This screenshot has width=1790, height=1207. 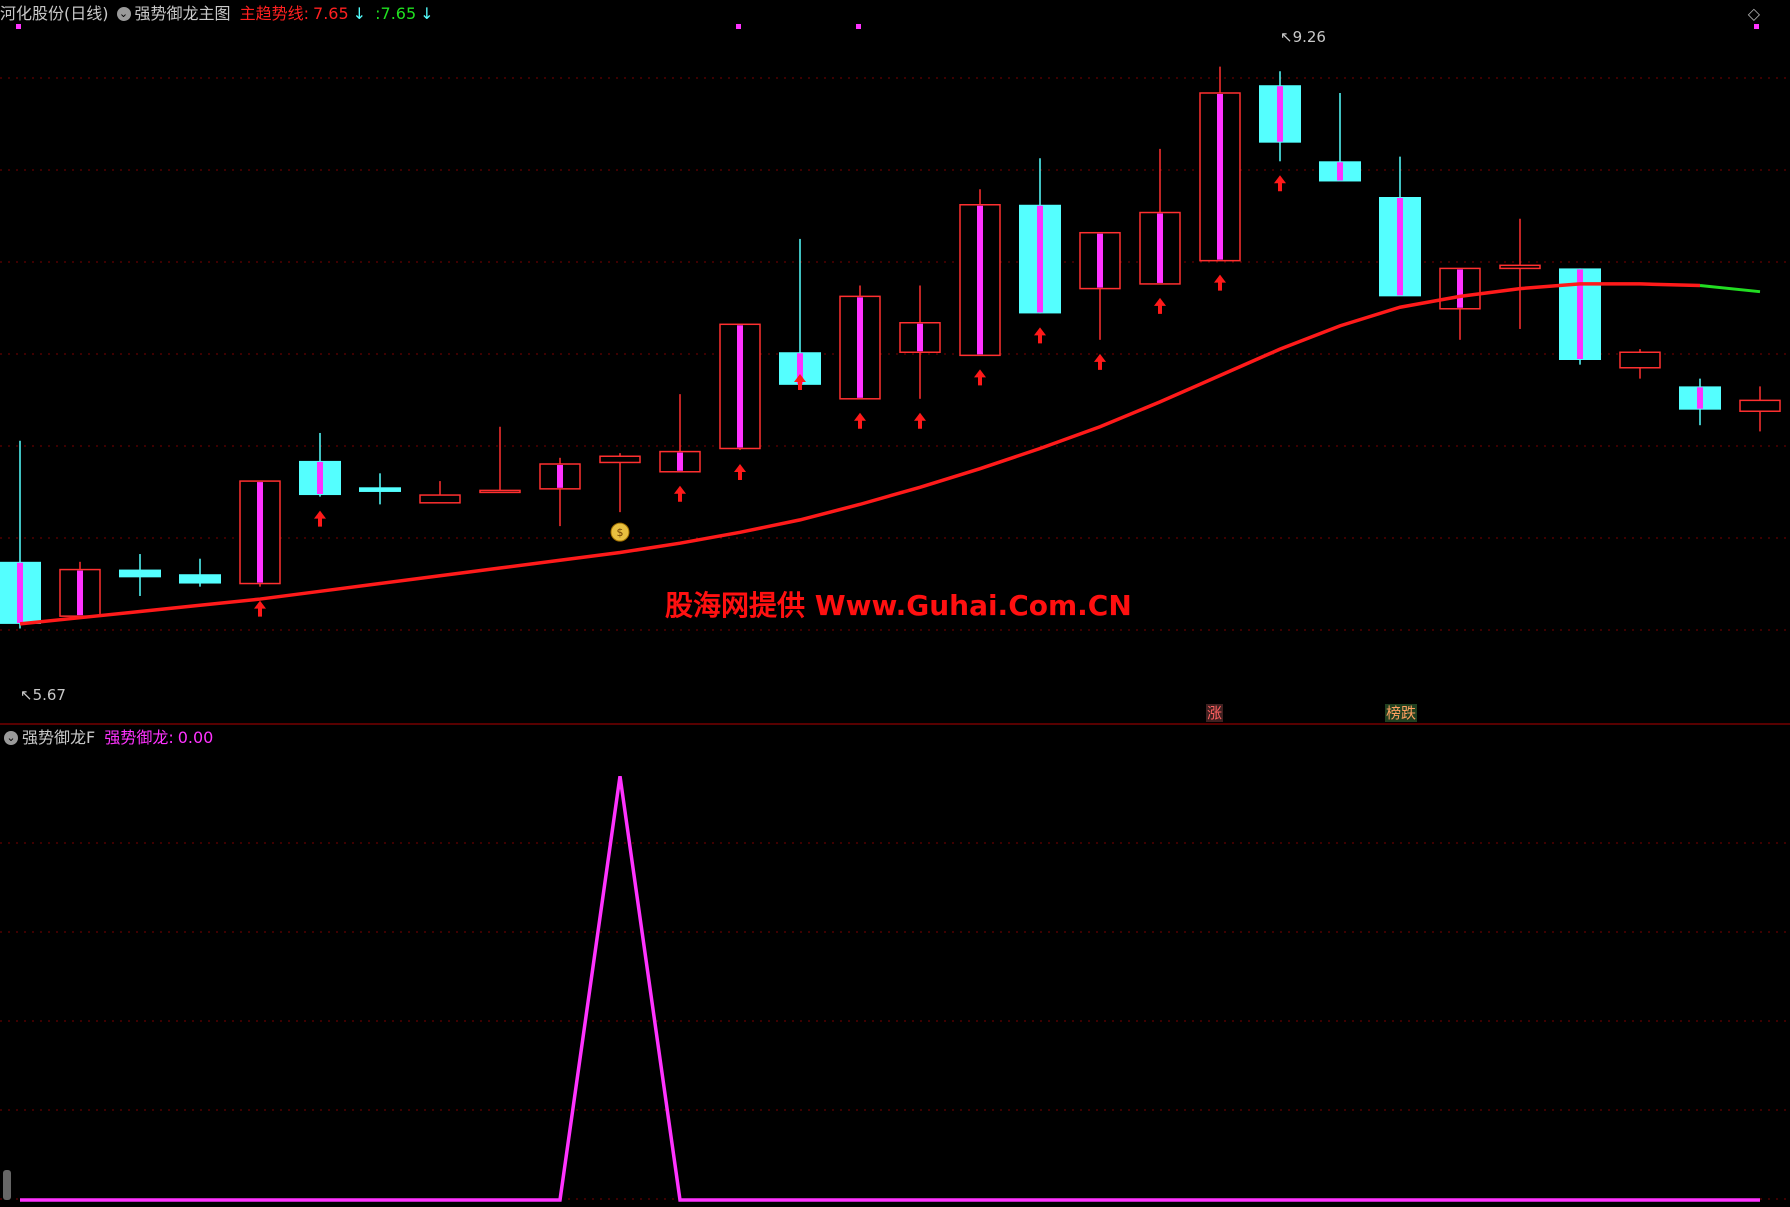 I want to click on main-panel-header: 河化股份(日线) ⌄ 强势御龙主图 主趋势线: 7.65 ↓ :7.65 ↓, so click(x=219, y=14).